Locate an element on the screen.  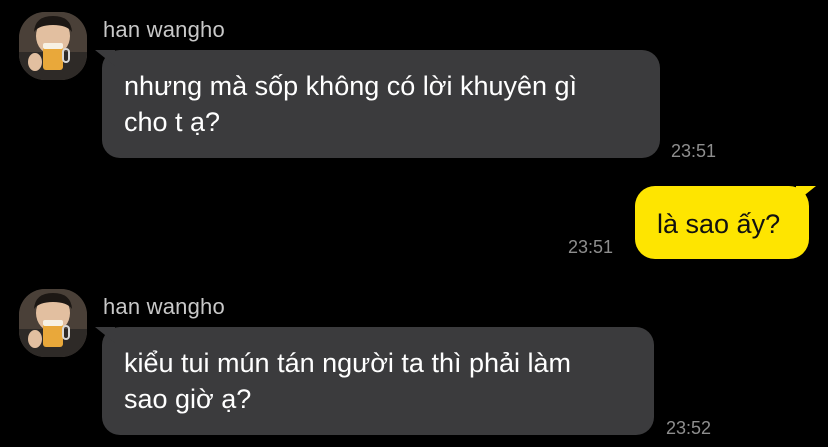
message-text-line: sao giờ ạ? is located at coordinates (188, 399).